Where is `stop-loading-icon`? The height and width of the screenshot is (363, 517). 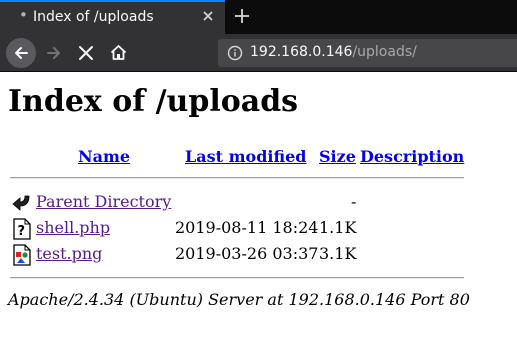
stop-loading-icon is located at coordinates (86, 53).